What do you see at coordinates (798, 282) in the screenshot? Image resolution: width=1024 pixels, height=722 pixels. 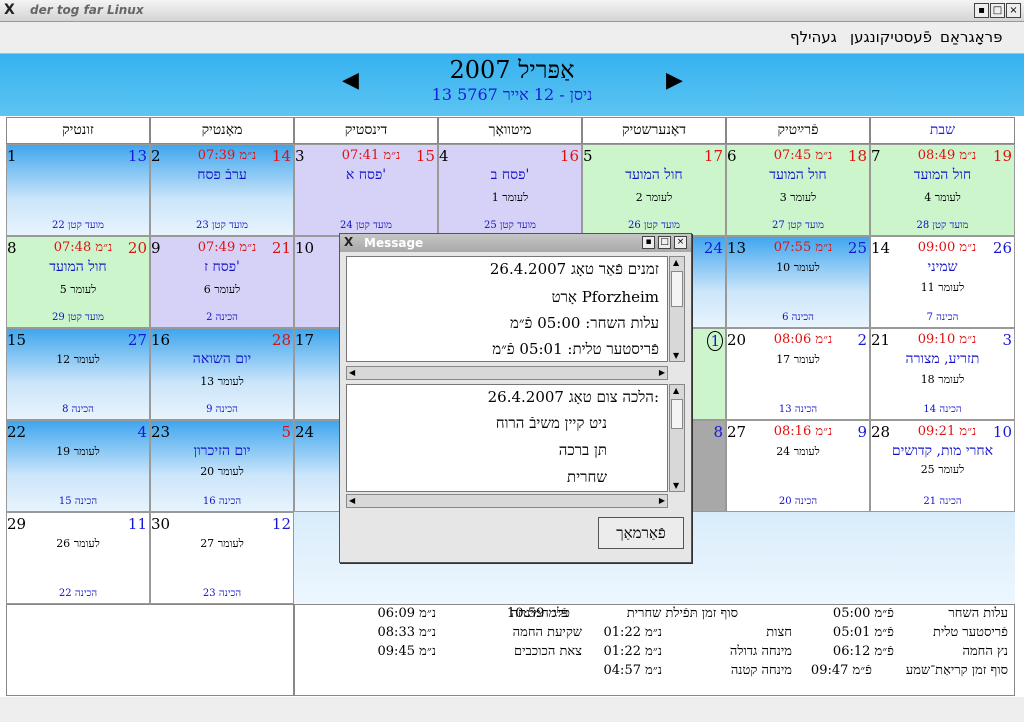 I see `day-cell-13: 13 07:55 נ״מ 25 10 לעומר הכינה 6` at bounding box center [798, 282].